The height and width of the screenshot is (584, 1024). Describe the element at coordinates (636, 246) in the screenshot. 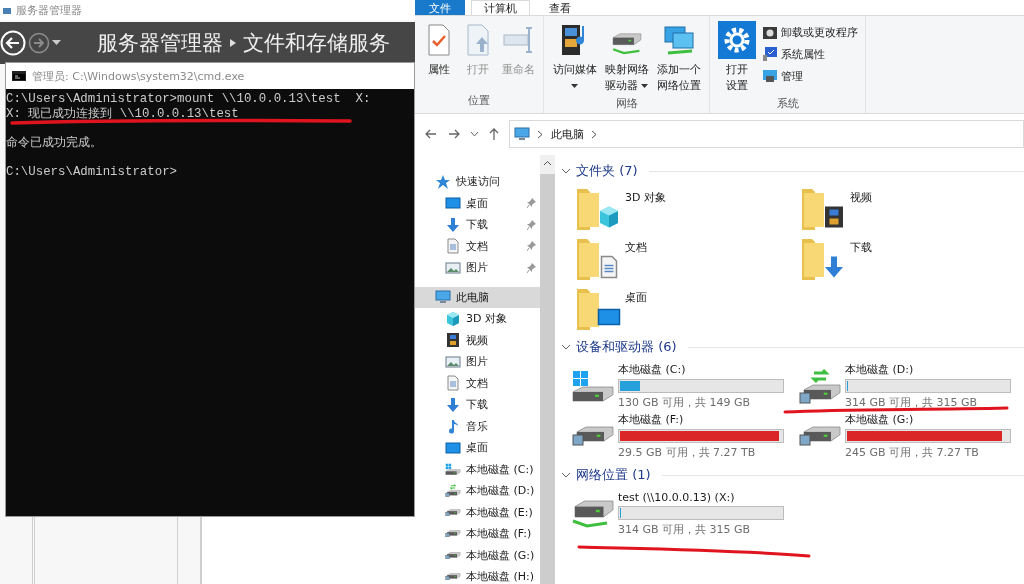

I see `folder-name: 文档` at that location.